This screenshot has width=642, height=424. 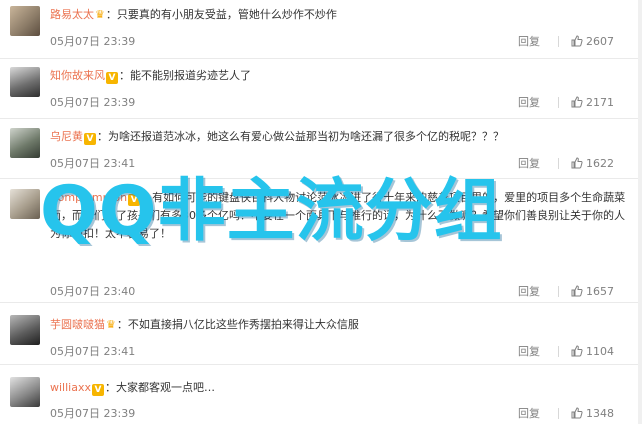 What do you see at coordinates (566, 351) in the screenshot?
I see `comment-actions: 回复 1104` at bounding box center [566, 351].